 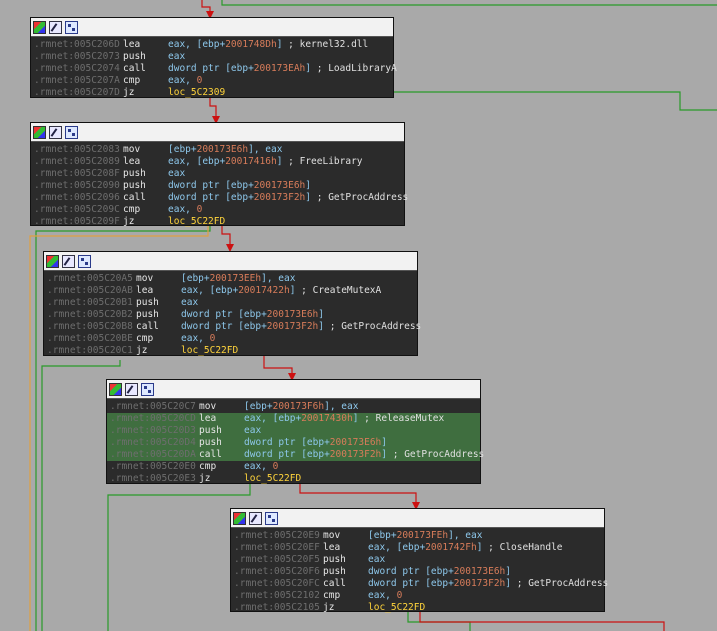 I want to click on instruction-line: .rmnet:005C20D3 push eax, so click(x=293, y=431).